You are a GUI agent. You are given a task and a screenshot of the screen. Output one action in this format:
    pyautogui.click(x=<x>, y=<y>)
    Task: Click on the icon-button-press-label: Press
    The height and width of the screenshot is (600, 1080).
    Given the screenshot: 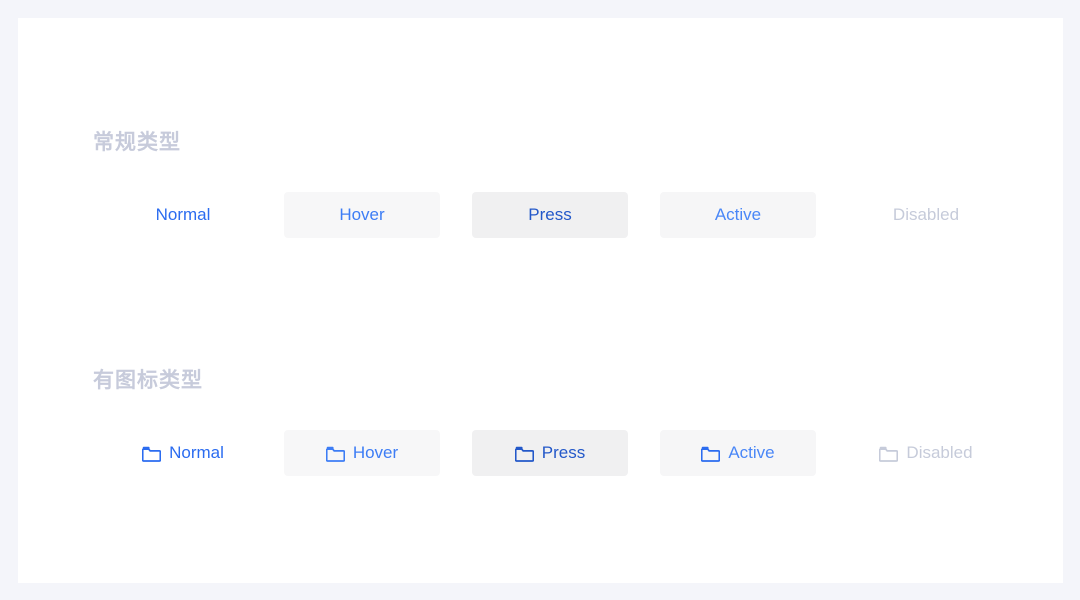 What is the action you would take?
    pyautogui.click(x=563, y=452)
    